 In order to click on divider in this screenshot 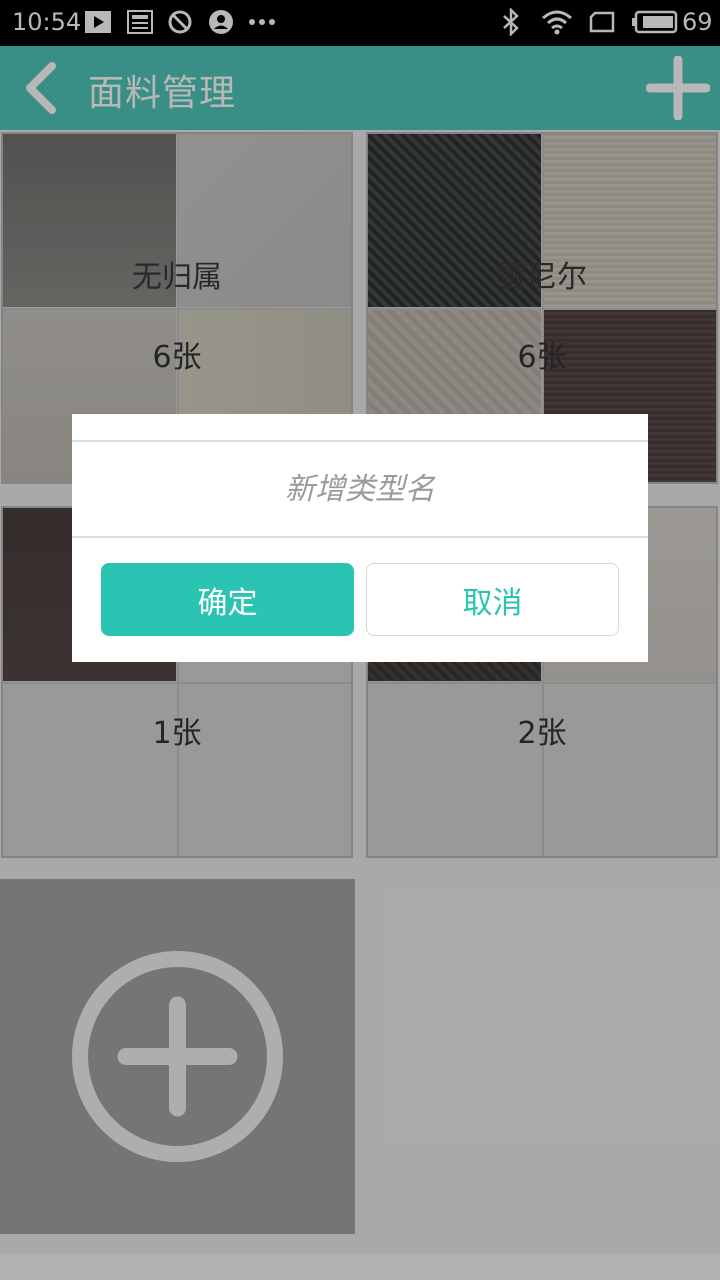, I will do `click(360, 537)`.